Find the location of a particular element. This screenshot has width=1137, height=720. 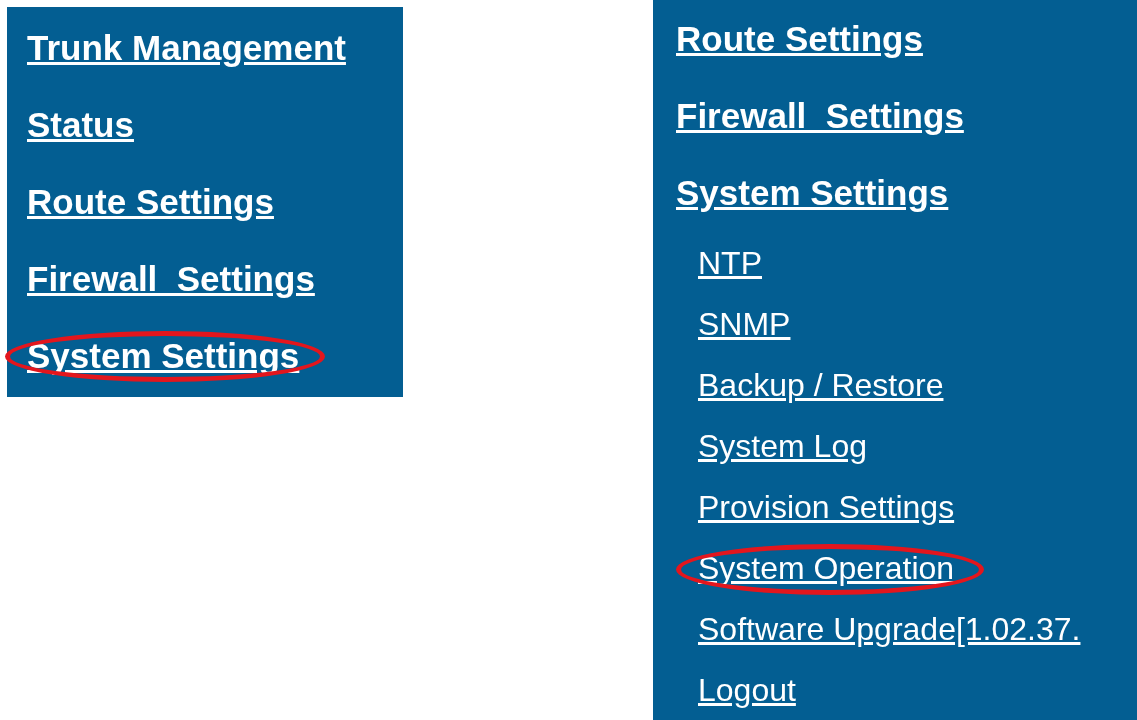

menu-link: System Operation is located at coordinates (826, 568).